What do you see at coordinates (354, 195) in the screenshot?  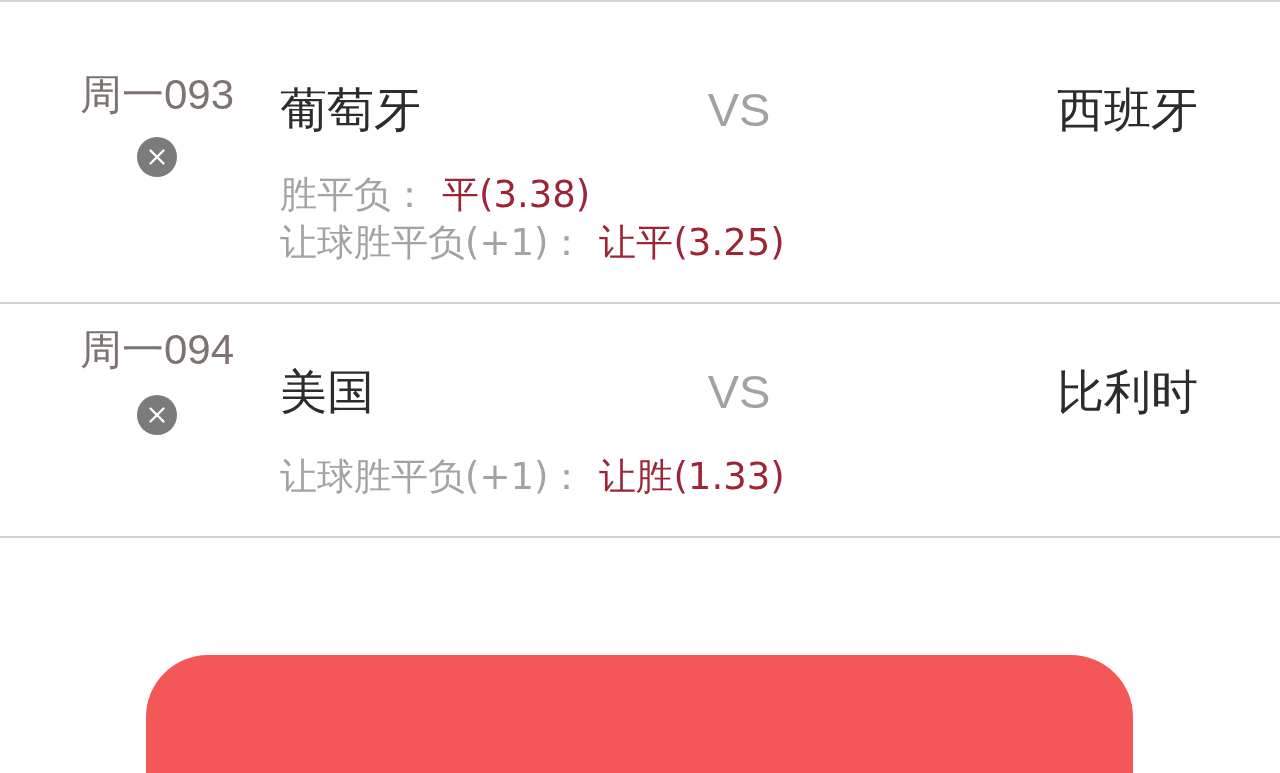 I see `bet-type-label: 胜平负：` at bounding box center [354, 195].